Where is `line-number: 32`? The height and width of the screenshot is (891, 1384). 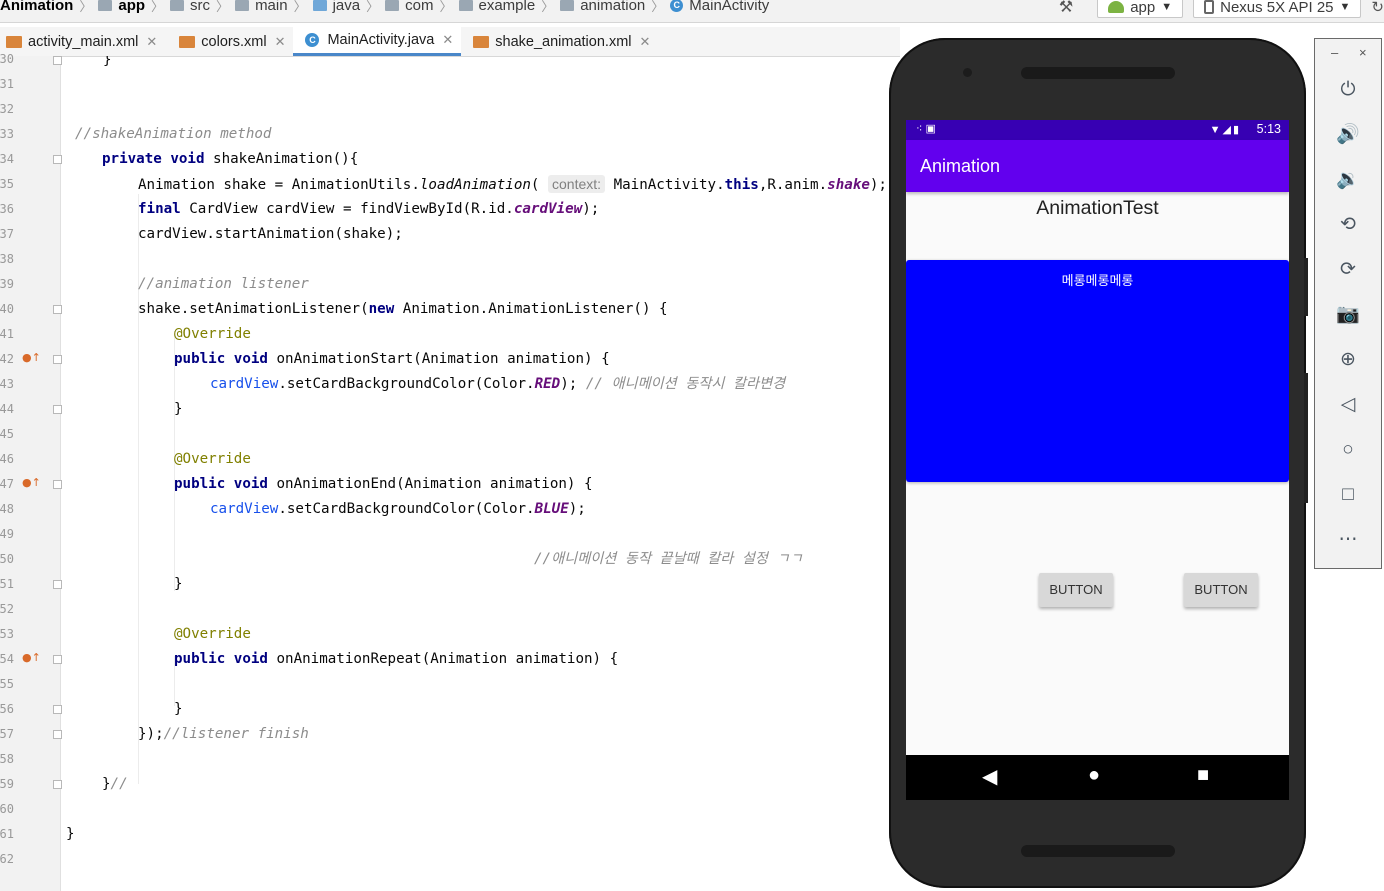
line-number: 32 is located at coordinates (7, 109).